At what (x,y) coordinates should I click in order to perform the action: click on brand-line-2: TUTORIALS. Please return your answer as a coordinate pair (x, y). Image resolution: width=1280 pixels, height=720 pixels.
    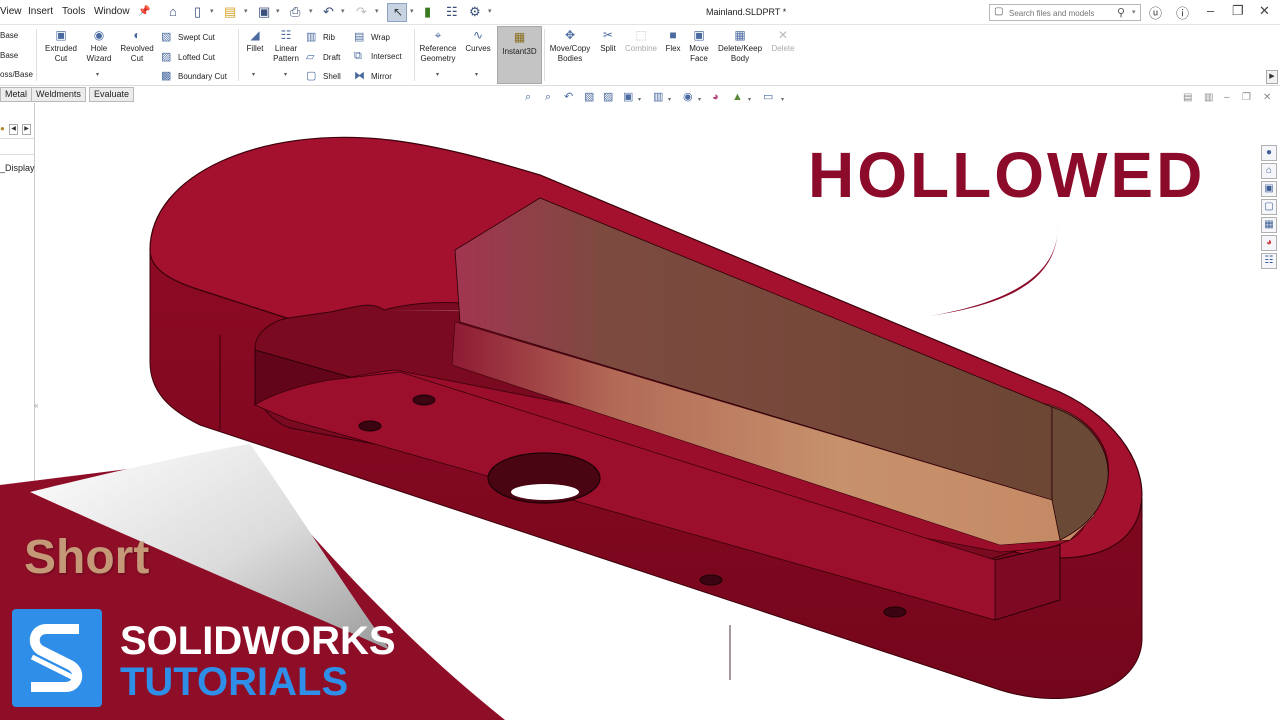
    Looking at the image, I should click on (234, 682).